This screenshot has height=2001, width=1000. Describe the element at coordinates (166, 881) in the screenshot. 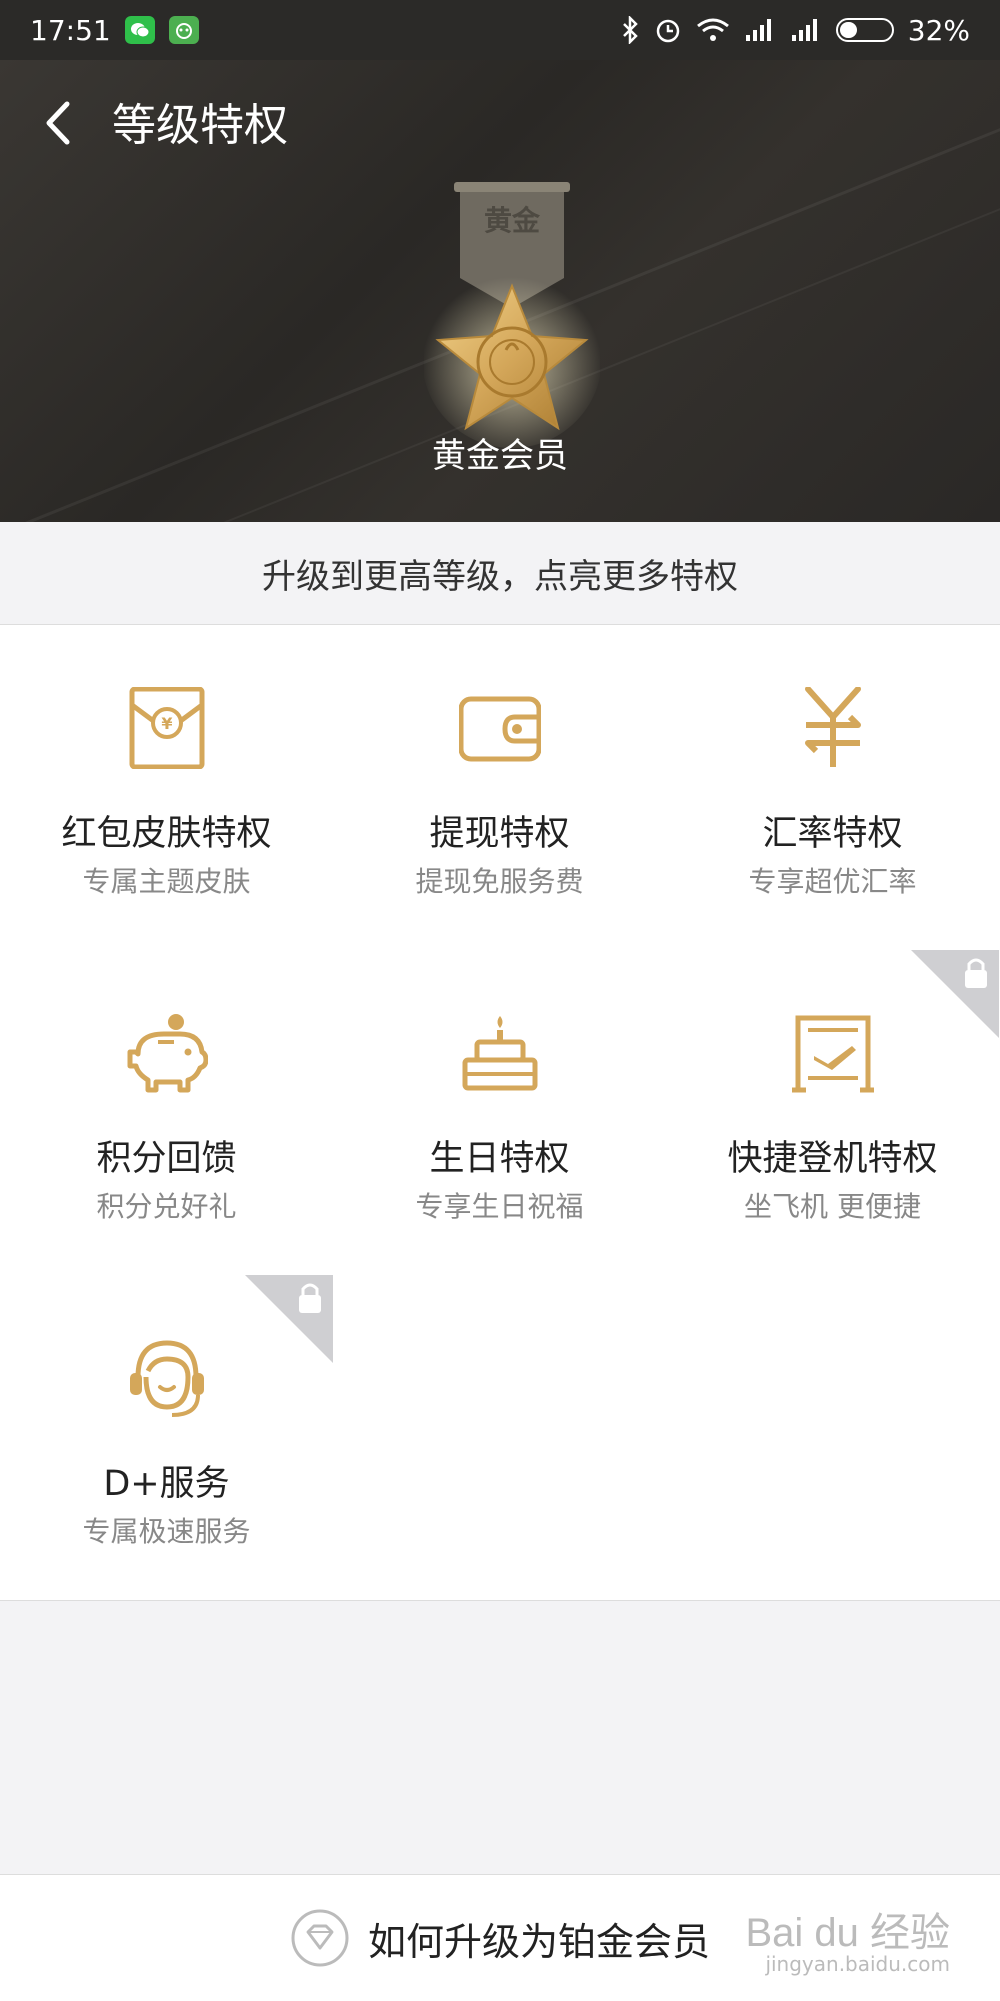

I see `privilege-subtitle: 专属主题皮肤` at that location.